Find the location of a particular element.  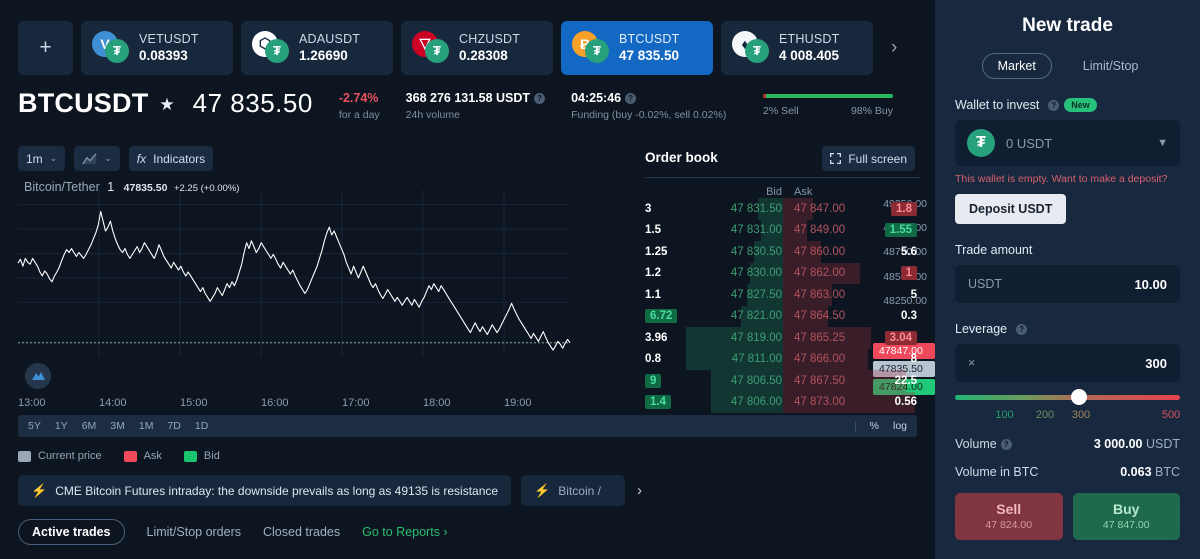

pair-icons: ♦ ₮ is located at coordinates (751, 47).